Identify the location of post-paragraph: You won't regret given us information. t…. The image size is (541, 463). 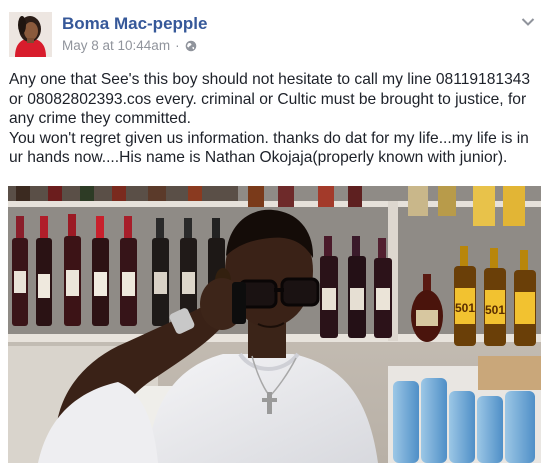
(269, 148).